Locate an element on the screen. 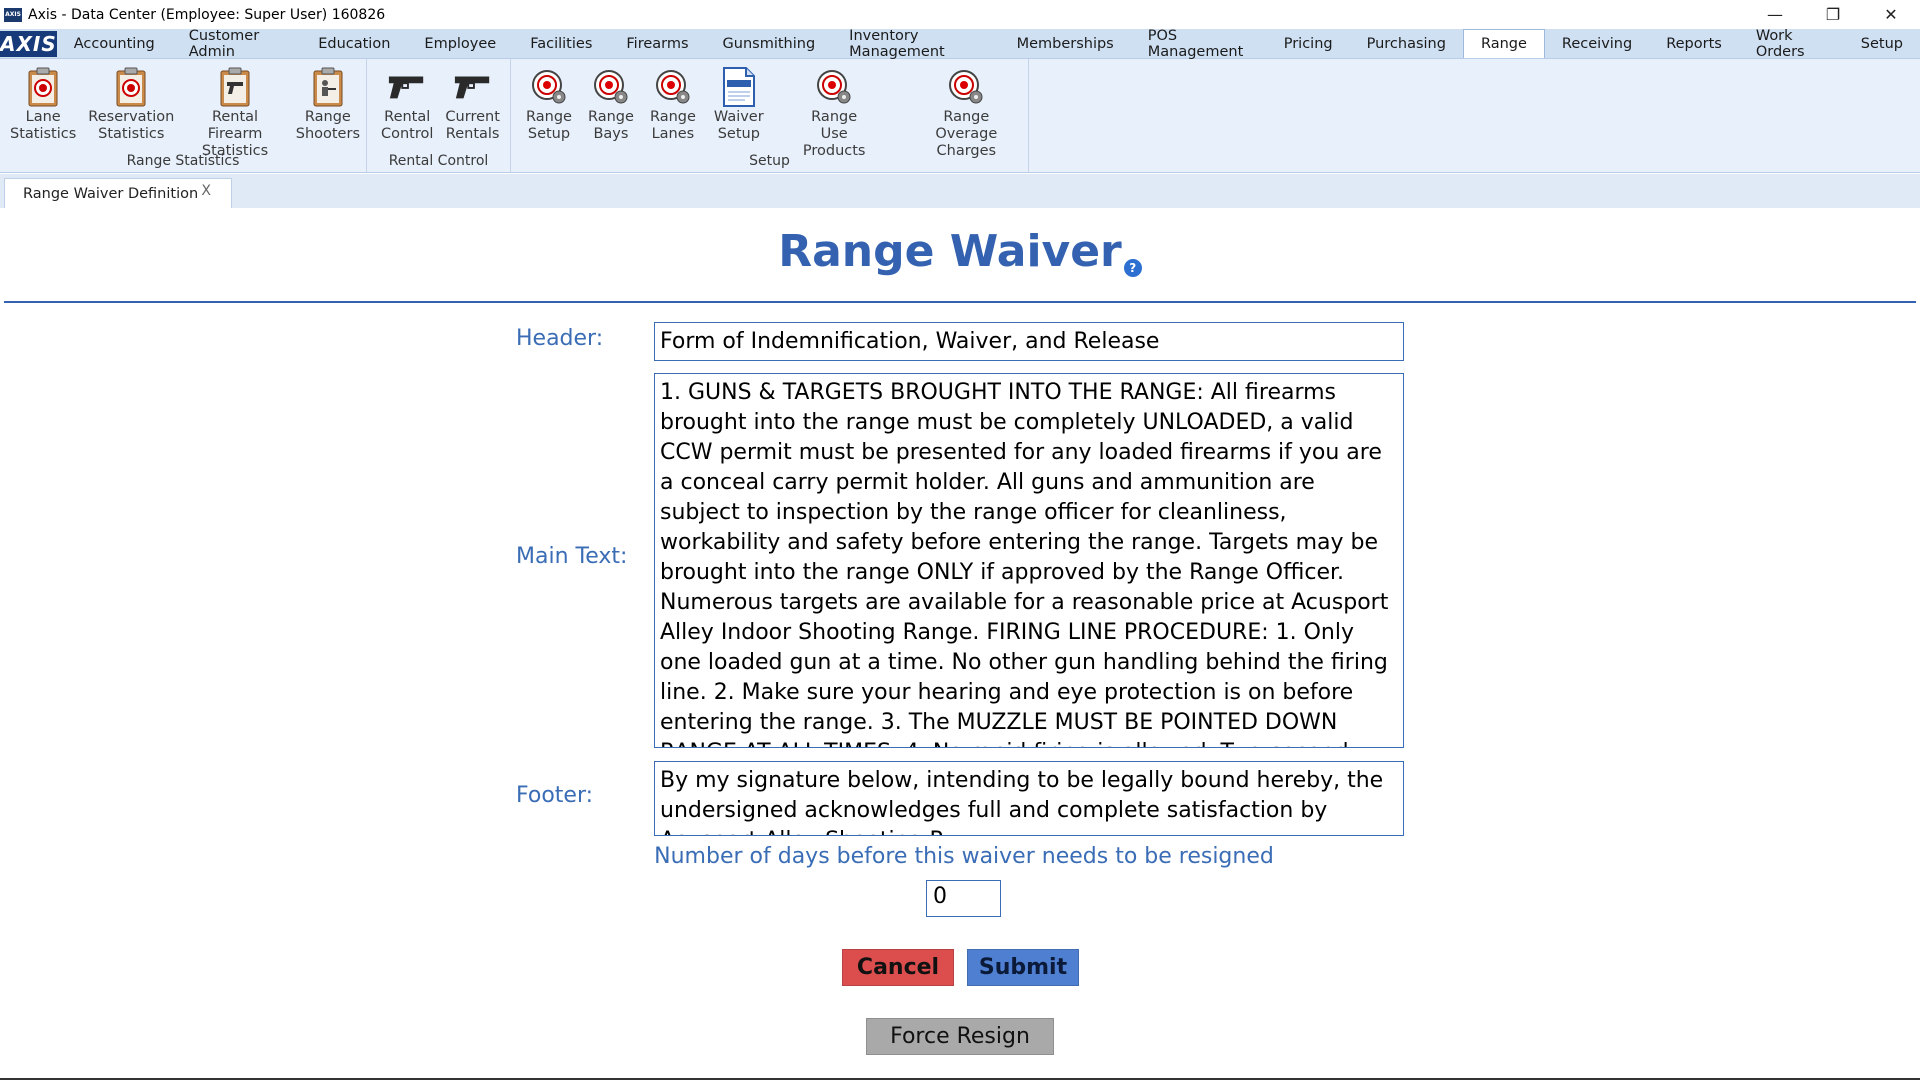 The image size is (1920, 1080). range-shooters-label: Range Shooters is located at coordinates (327, 125).